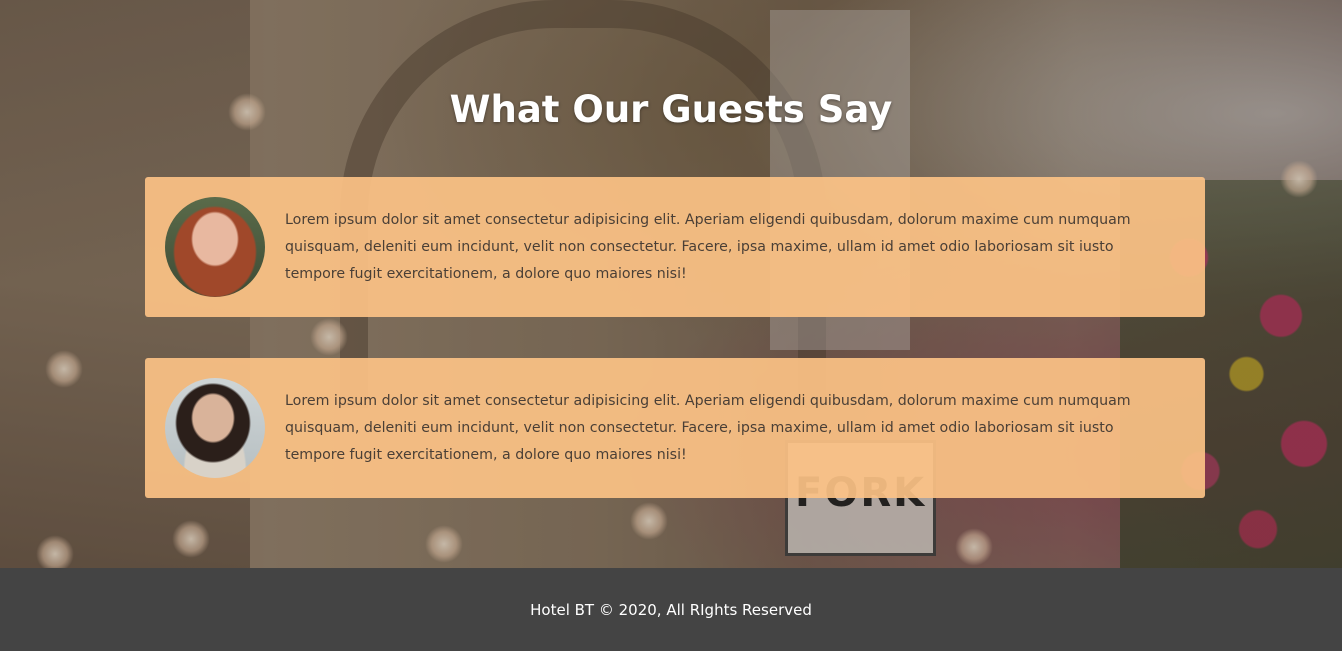 The height and width of the screenshot is (651, 1342). What do you see at coordinates (671, 109) in the screenshot?
I see `section-title: What Our Guests Say` at bounding box center [671, 109].